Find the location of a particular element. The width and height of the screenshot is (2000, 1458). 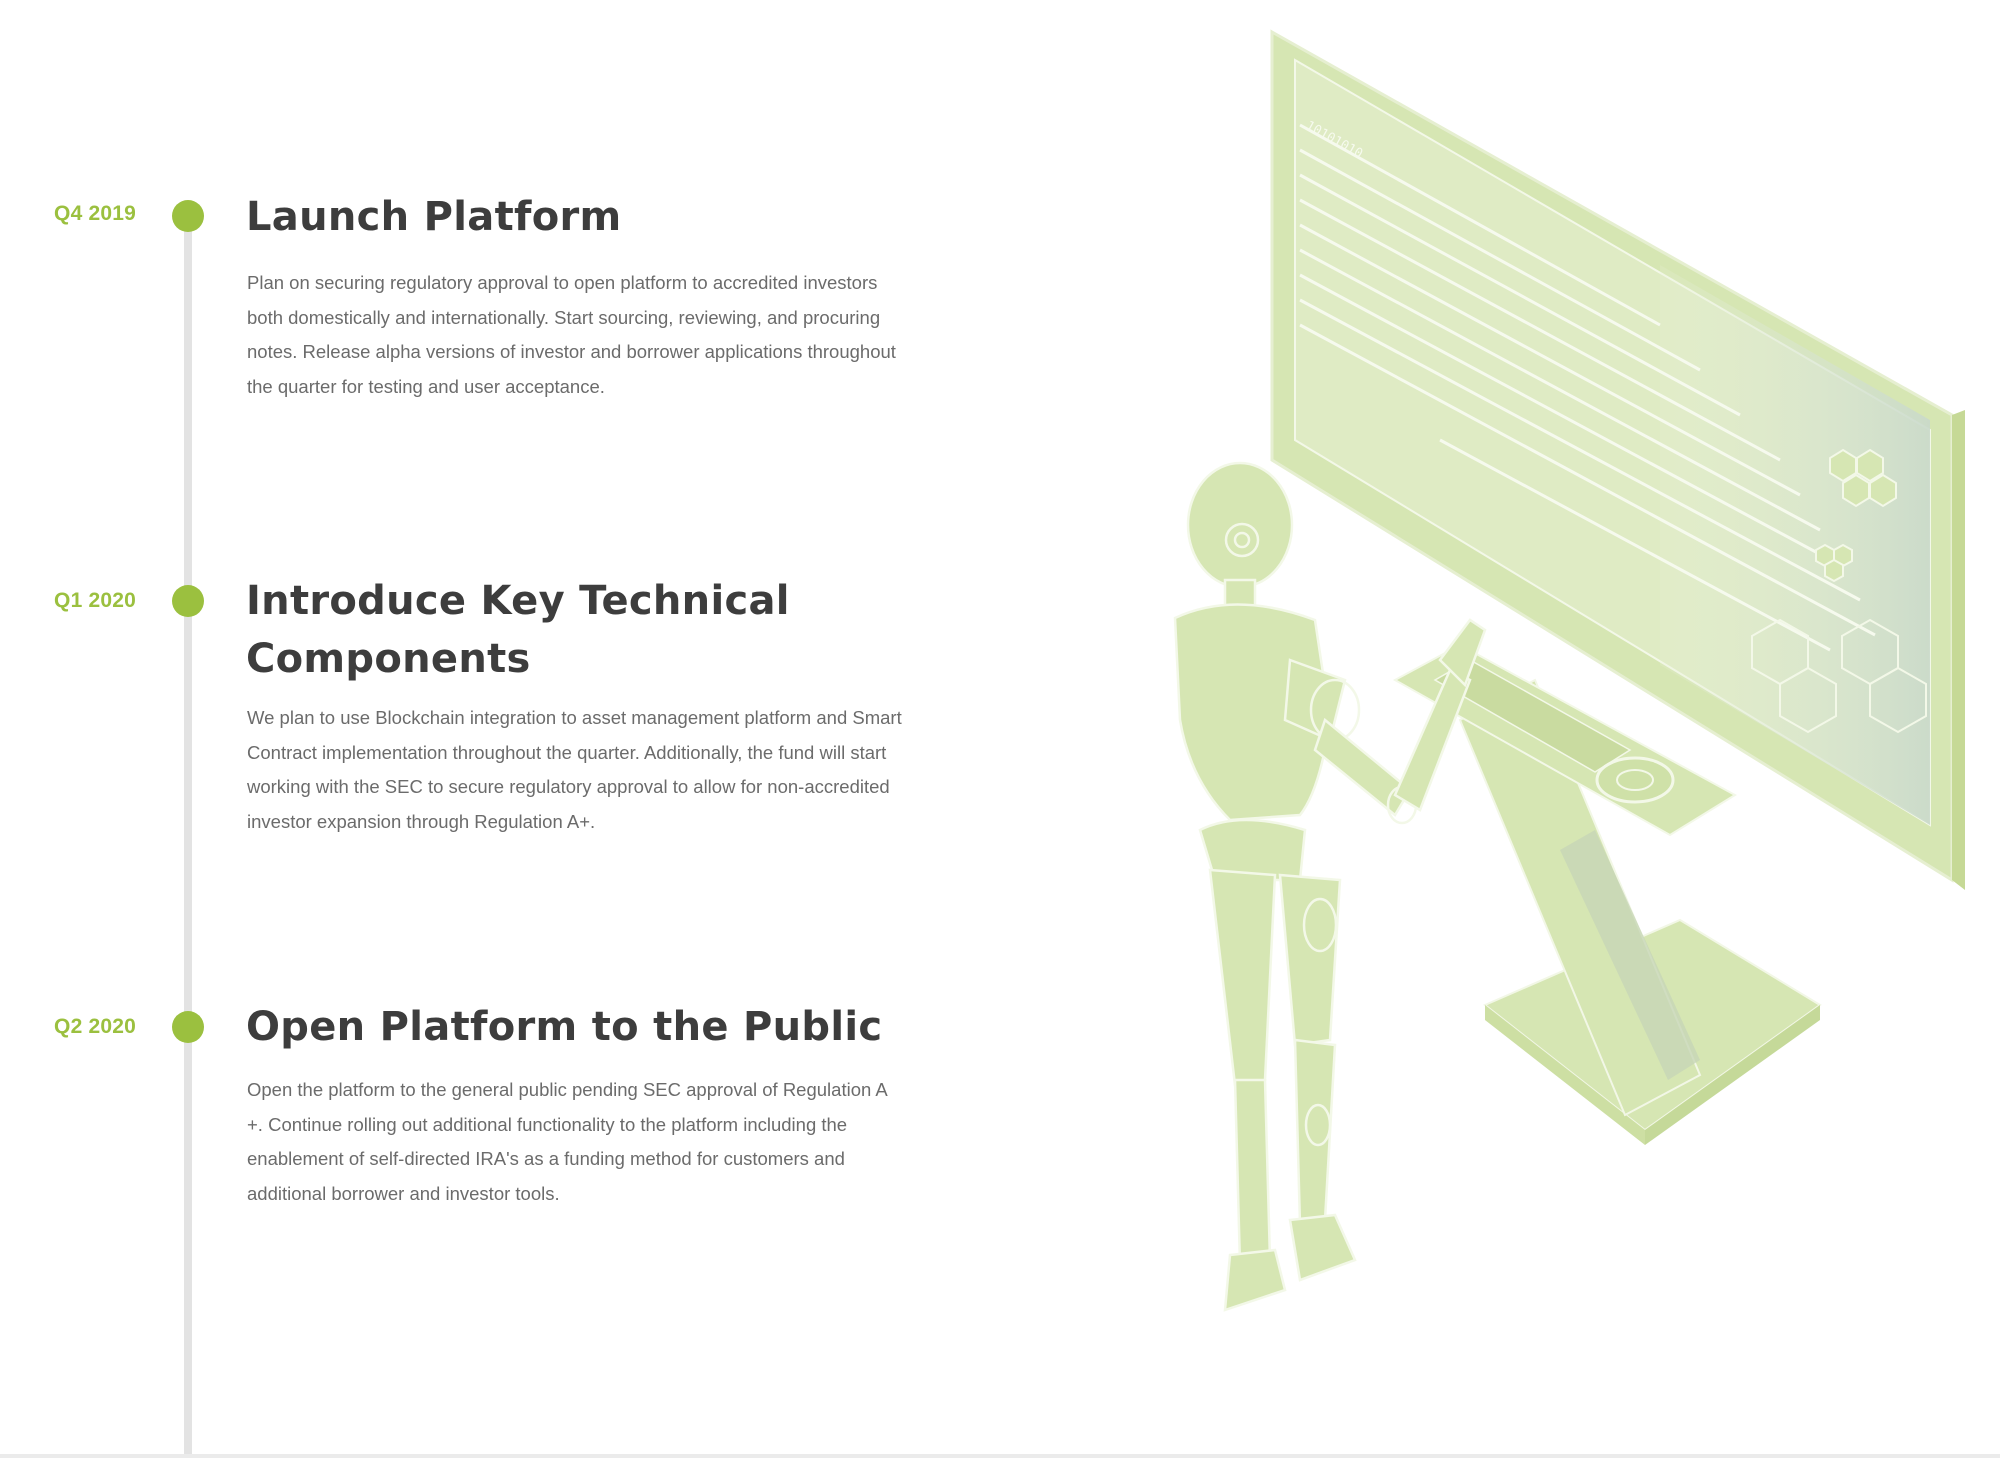

timeline-line is located at coordinates (188, 836).